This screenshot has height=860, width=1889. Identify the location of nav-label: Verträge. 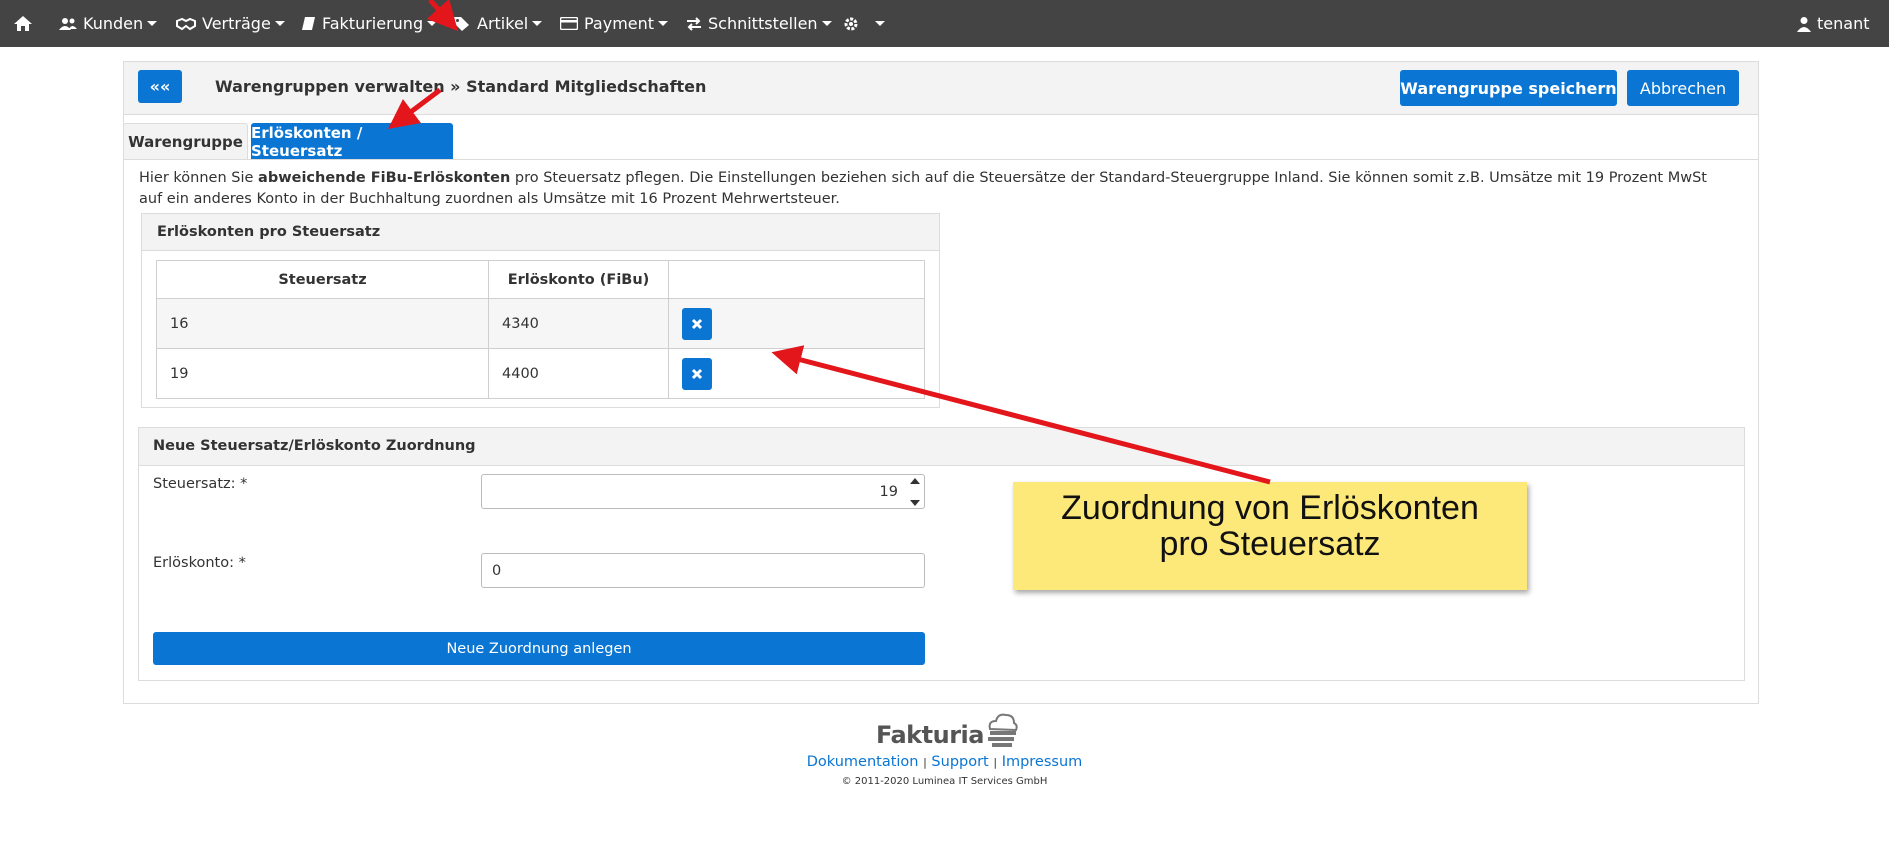
(236, 23).